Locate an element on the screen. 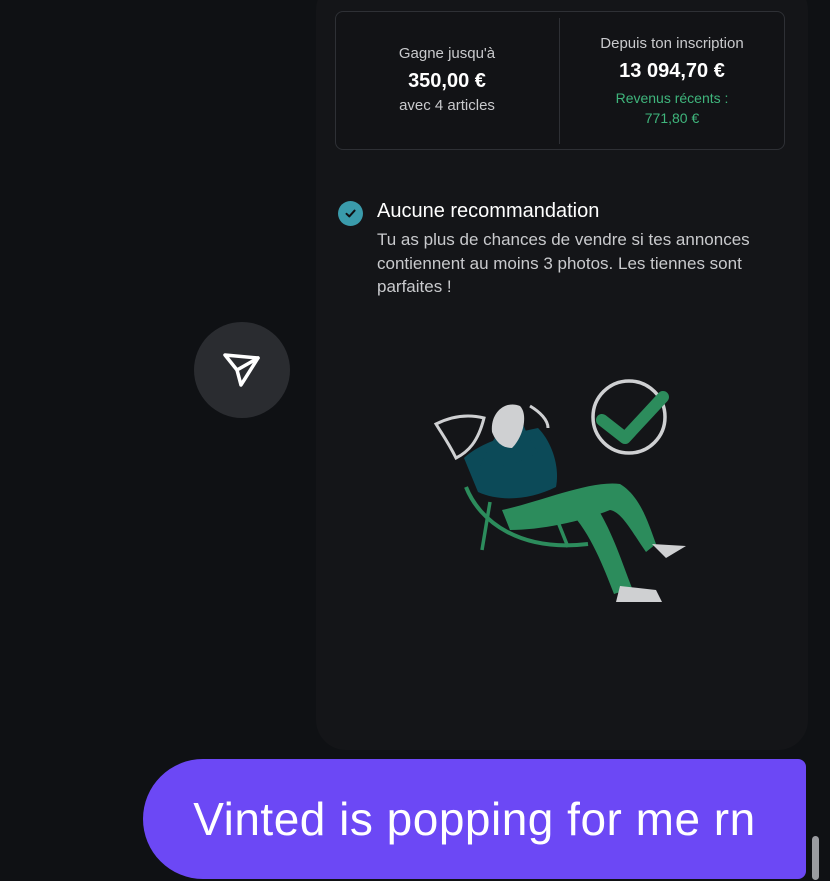 This screenshot has width=830, height=881. send-icon is located at coordinates (241, 370).